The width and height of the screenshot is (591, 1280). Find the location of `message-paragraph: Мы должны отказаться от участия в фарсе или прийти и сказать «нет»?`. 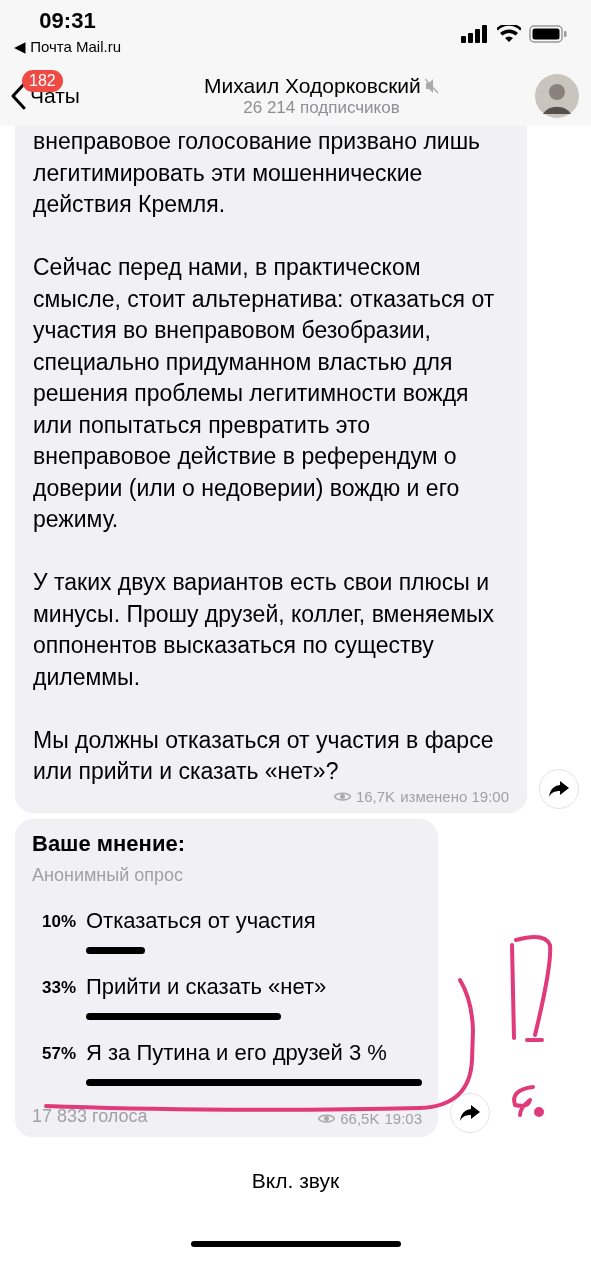

message-paragraph: Мы должны отказаться от участия в фарсе или прийти и сказать «нет»? is located at coordinates (264, 755).